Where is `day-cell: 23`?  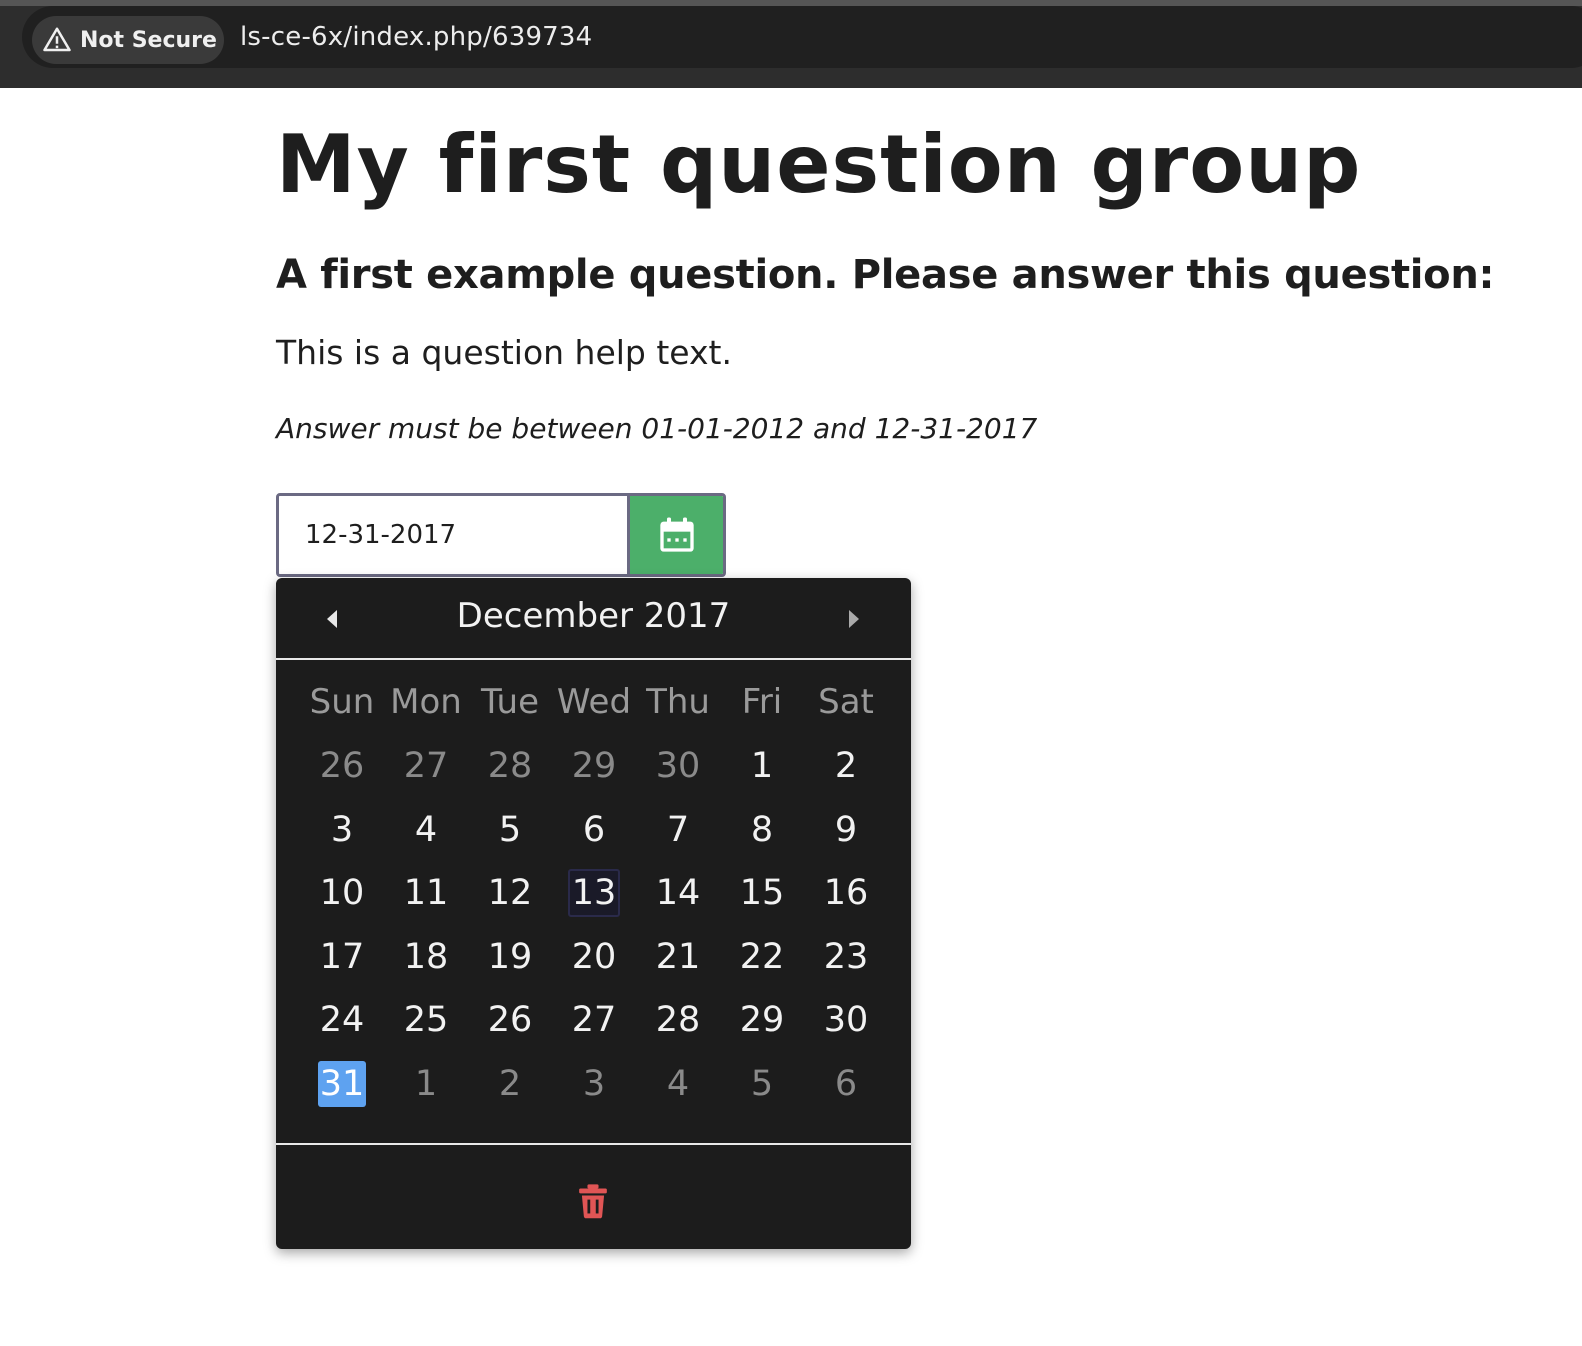 day-cell: 23 is located at coordinates (846, 957).